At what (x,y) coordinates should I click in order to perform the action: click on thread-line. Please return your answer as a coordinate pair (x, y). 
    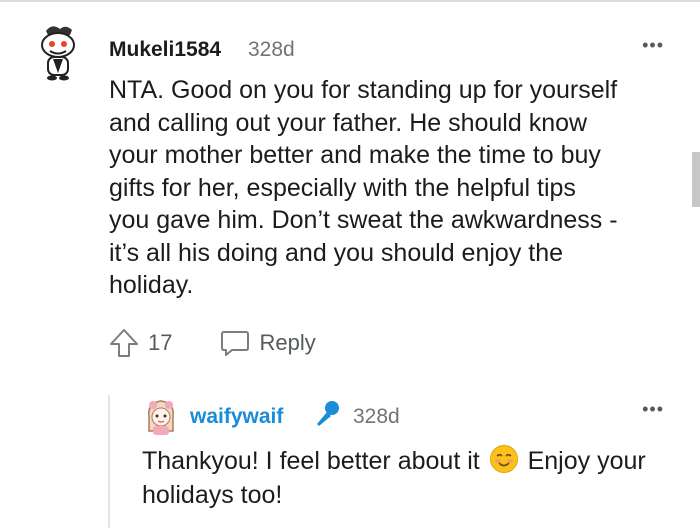
    Looking at the image, I should click on (109, 461).